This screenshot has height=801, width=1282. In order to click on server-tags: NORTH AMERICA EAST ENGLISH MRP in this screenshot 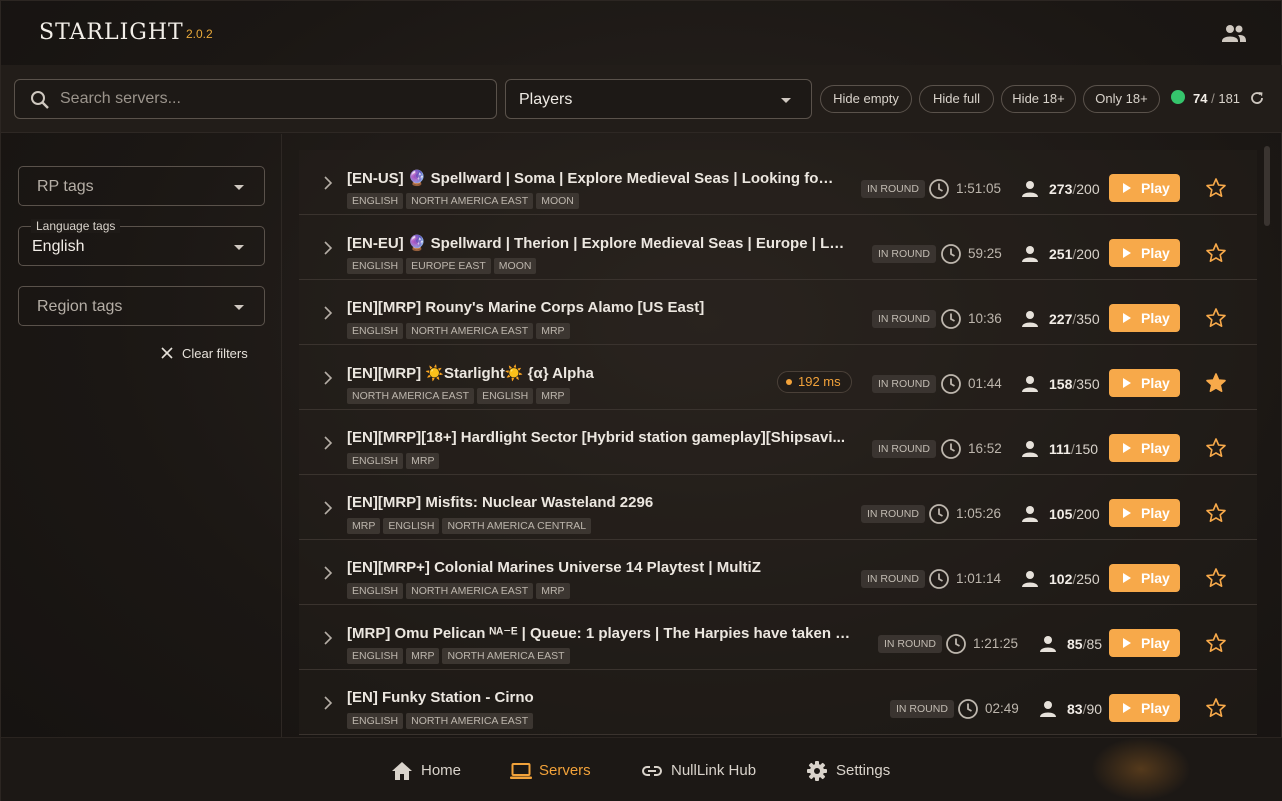, I will do `click(460, 395)`.